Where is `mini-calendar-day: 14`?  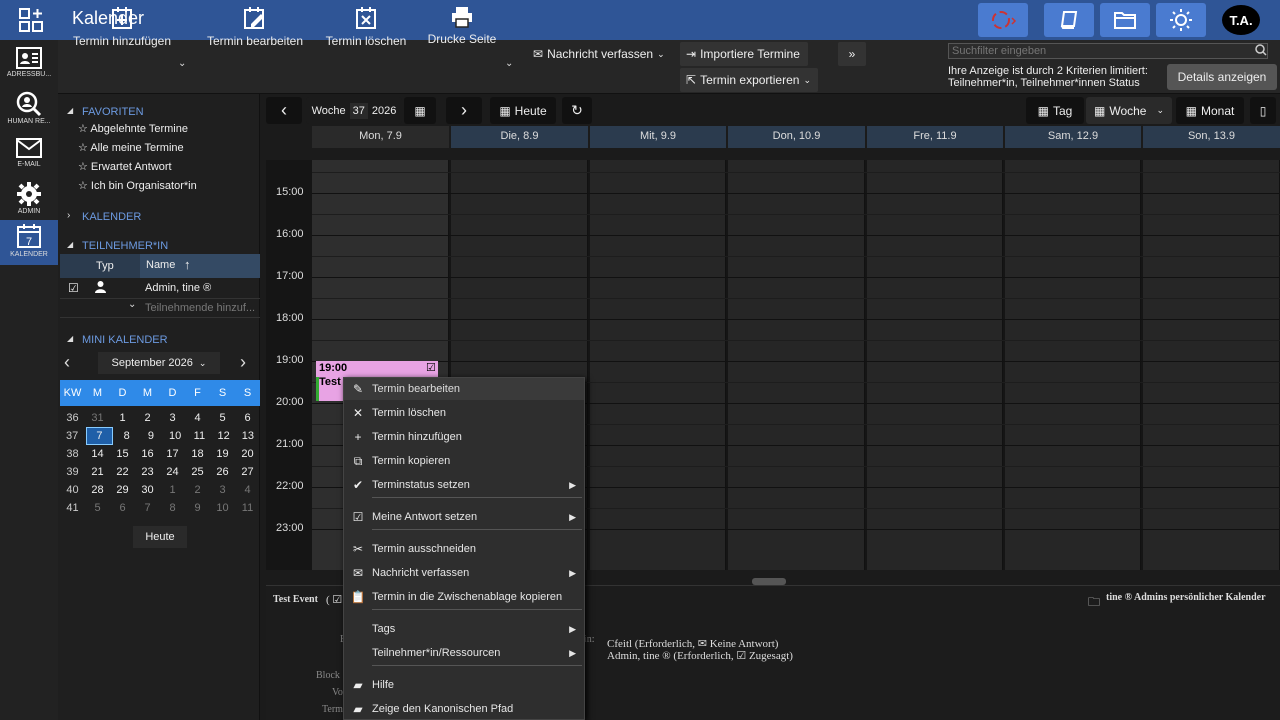
mini-calendar-day: 14 is located at coordinates (97, 454).